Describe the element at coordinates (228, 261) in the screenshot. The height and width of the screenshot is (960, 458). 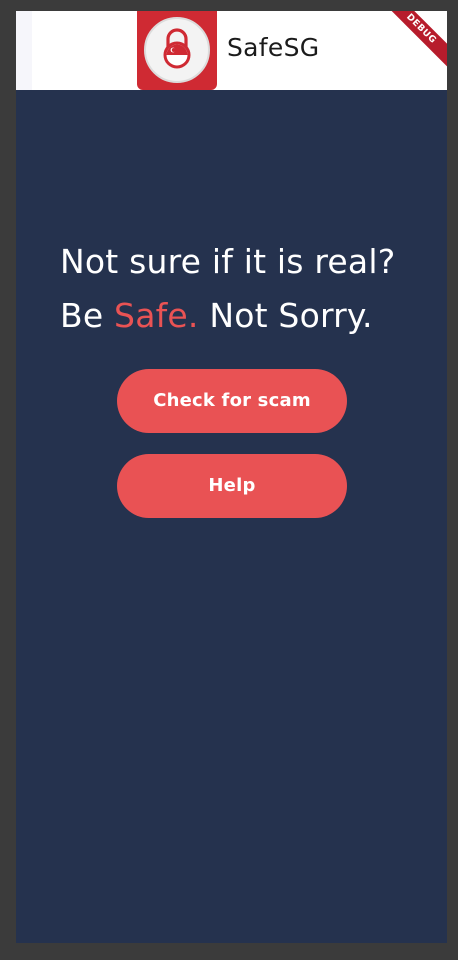
I see `headline-line-1: Not sure if it is real?` at that location.